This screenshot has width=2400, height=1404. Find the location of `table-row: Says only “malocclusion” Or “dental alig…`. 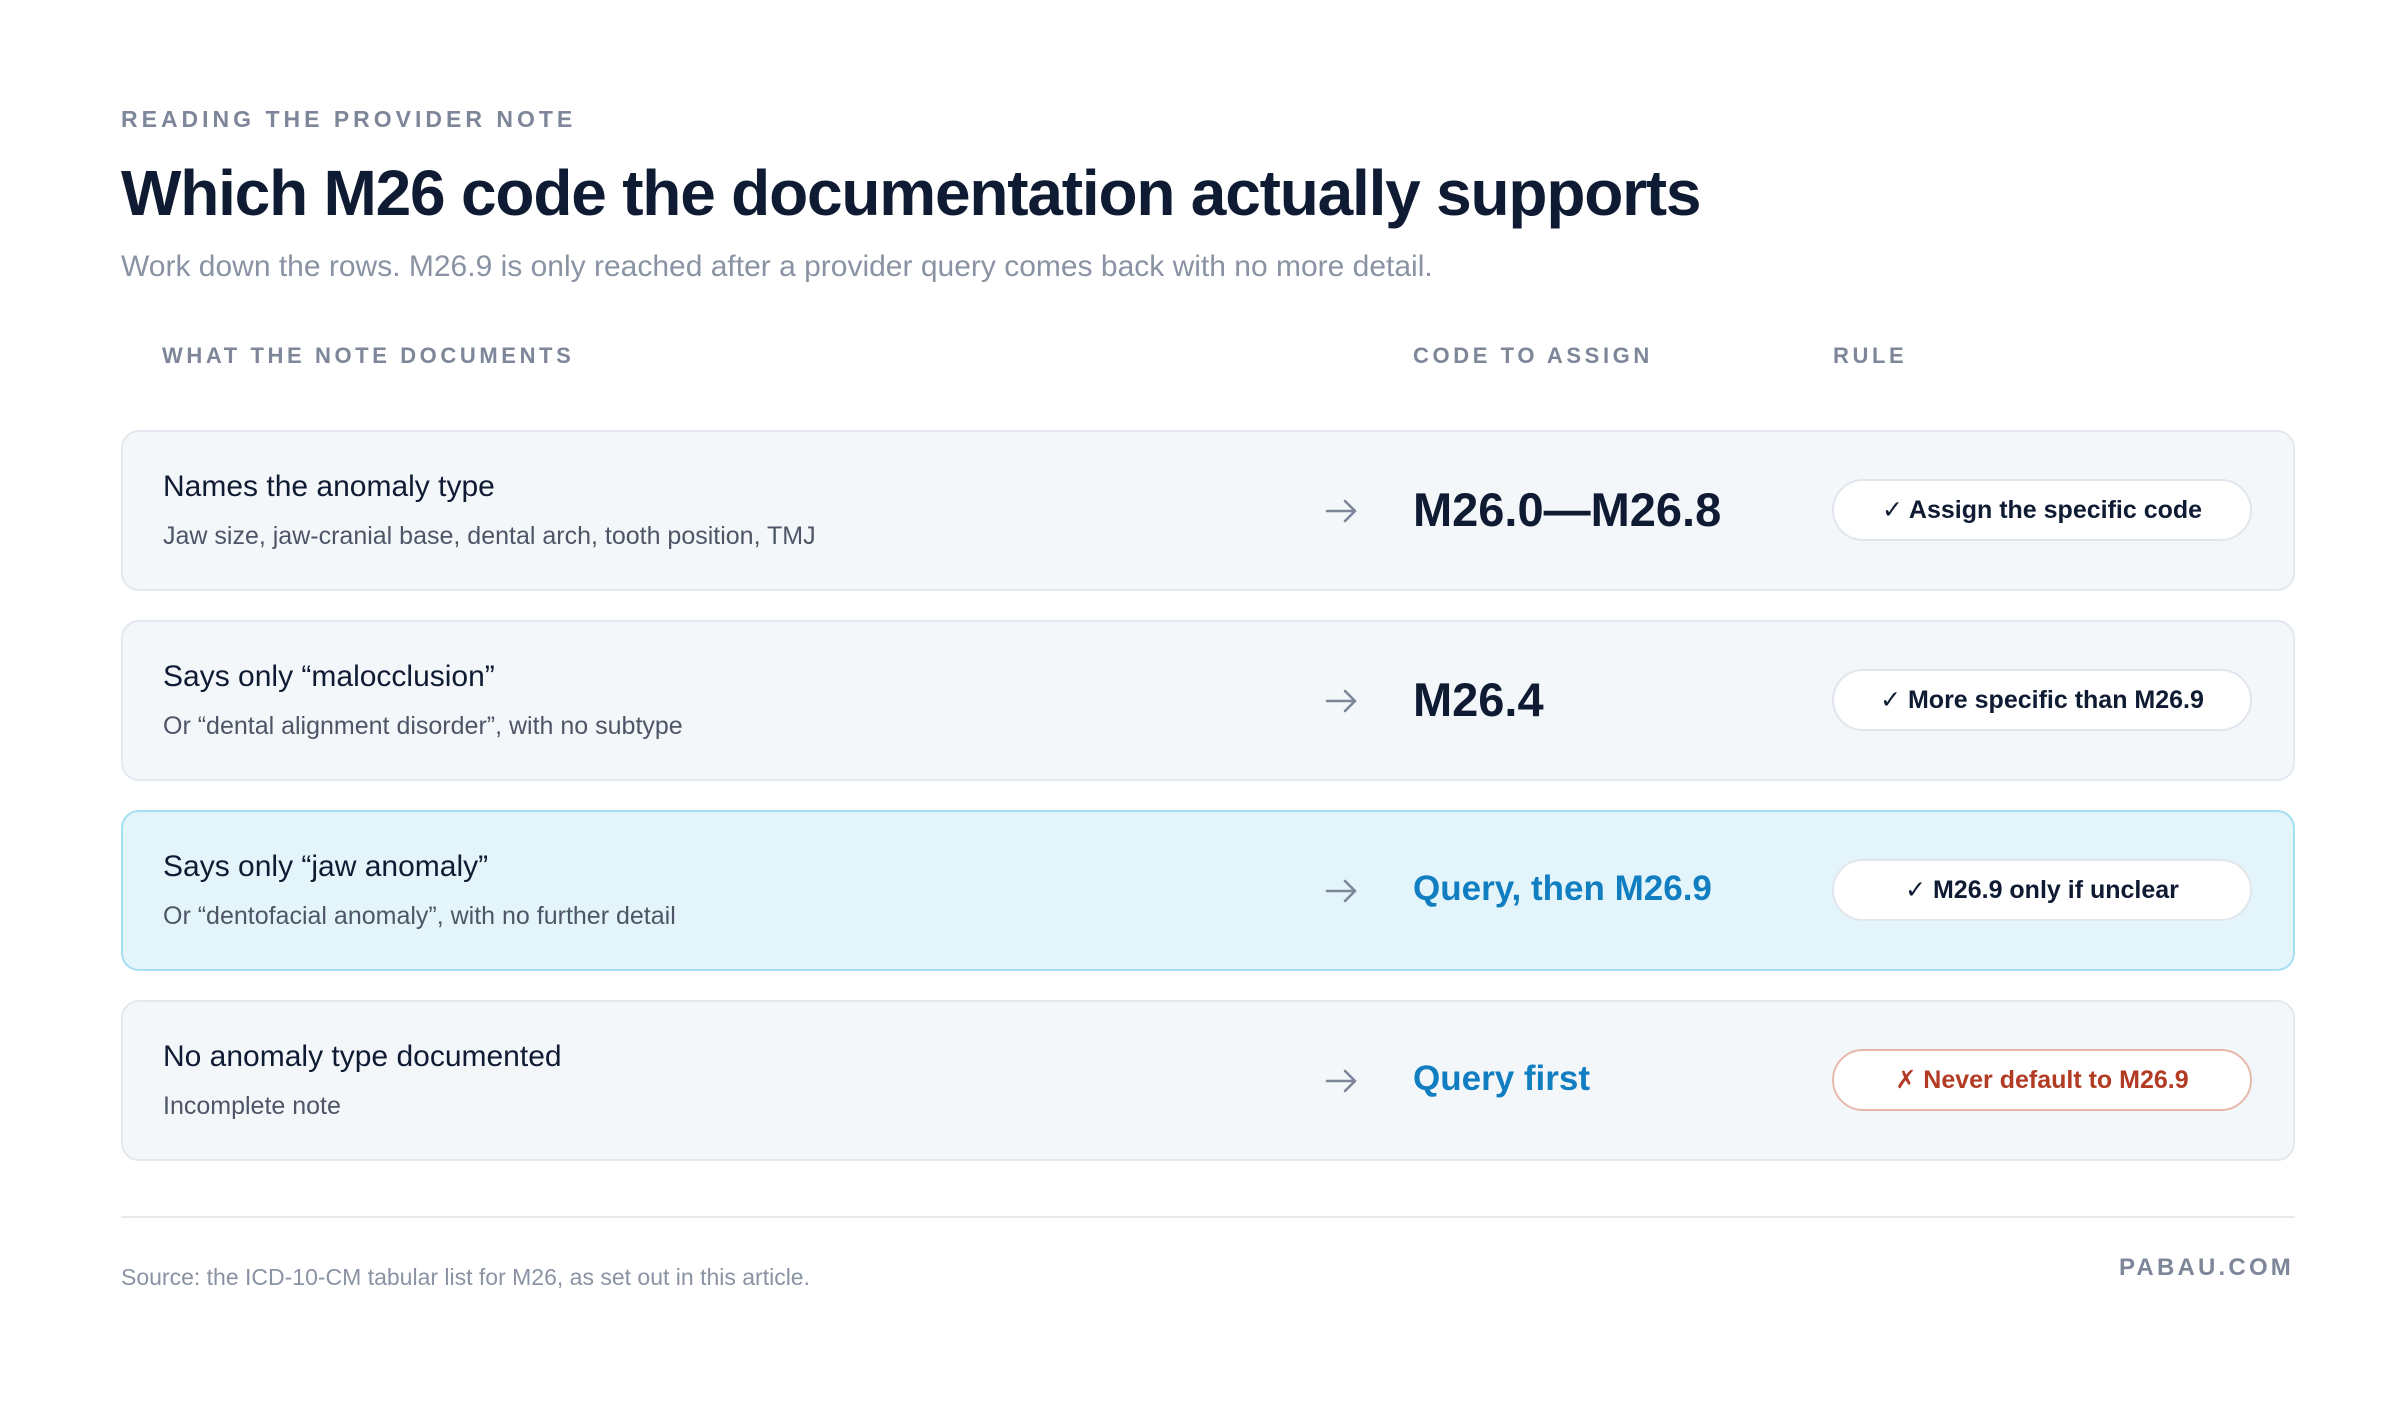

table-row: Says only “malocclusion” Or “dental alig… is located at coordinates (1208, 700).